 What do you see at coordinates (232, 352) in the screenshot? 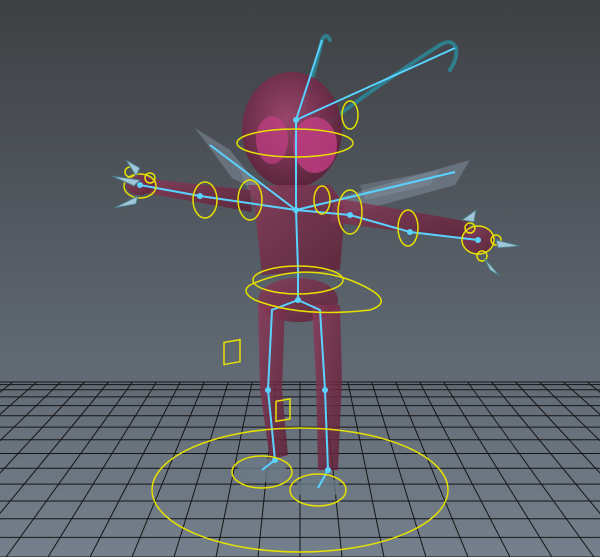
I see `knee-pole-left` at bounding box center [232, 352].